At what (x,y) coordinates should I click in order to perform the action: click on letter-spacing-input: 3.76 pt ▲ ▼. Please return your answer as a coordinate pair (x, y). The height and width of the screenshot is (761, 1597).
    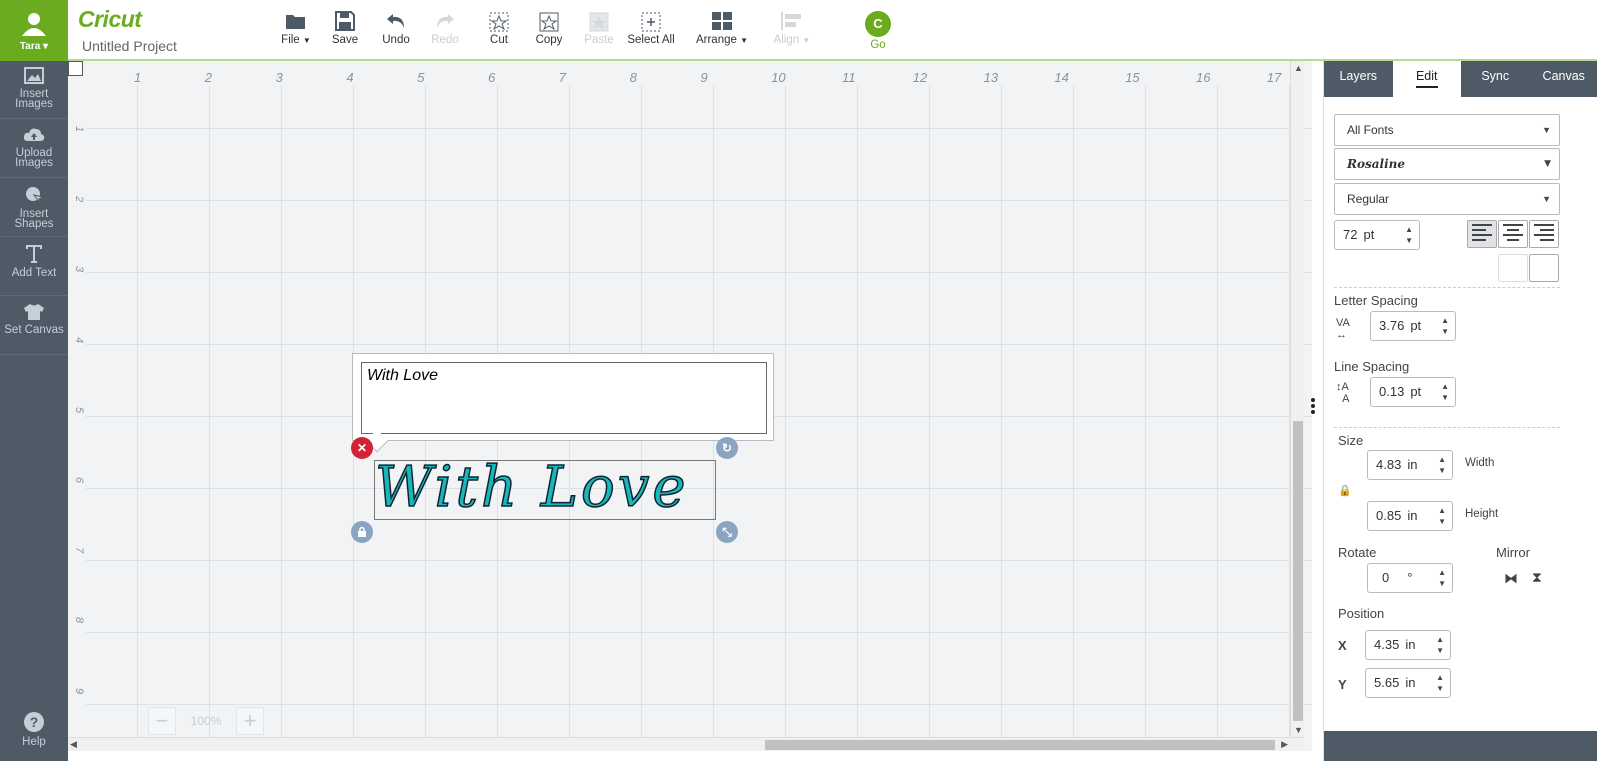
    Looking at the image, I should click on (1413, 326).